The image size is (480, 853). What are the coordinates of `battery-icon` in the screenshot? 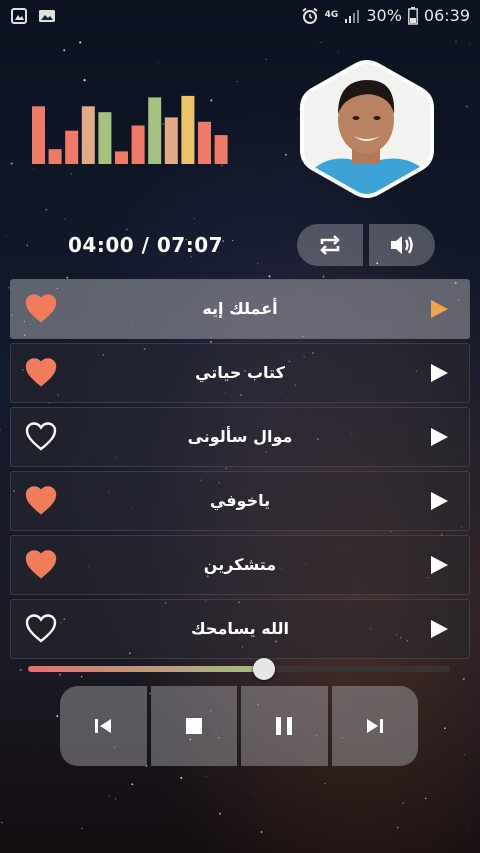 It's located at (412, 15).